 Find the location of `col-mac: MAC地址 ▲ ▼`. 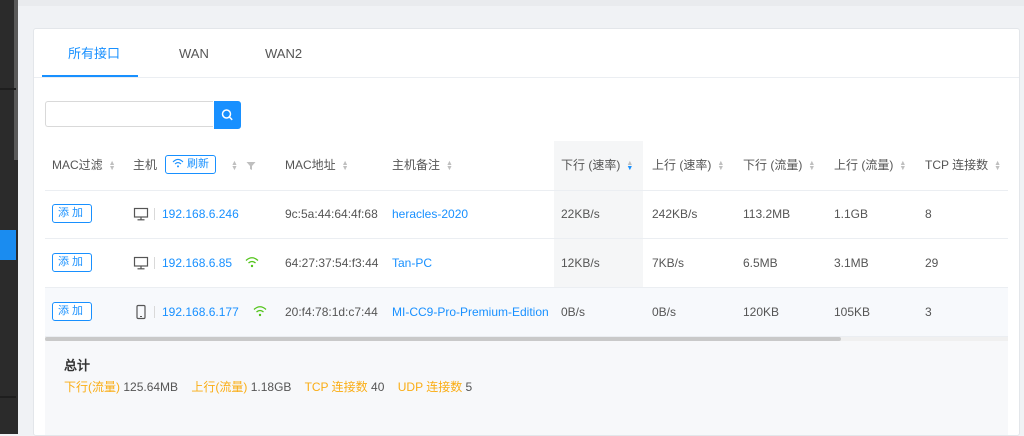

col-mac: MAC地址 ▲ ▼ is located at coordinates (317, 165).